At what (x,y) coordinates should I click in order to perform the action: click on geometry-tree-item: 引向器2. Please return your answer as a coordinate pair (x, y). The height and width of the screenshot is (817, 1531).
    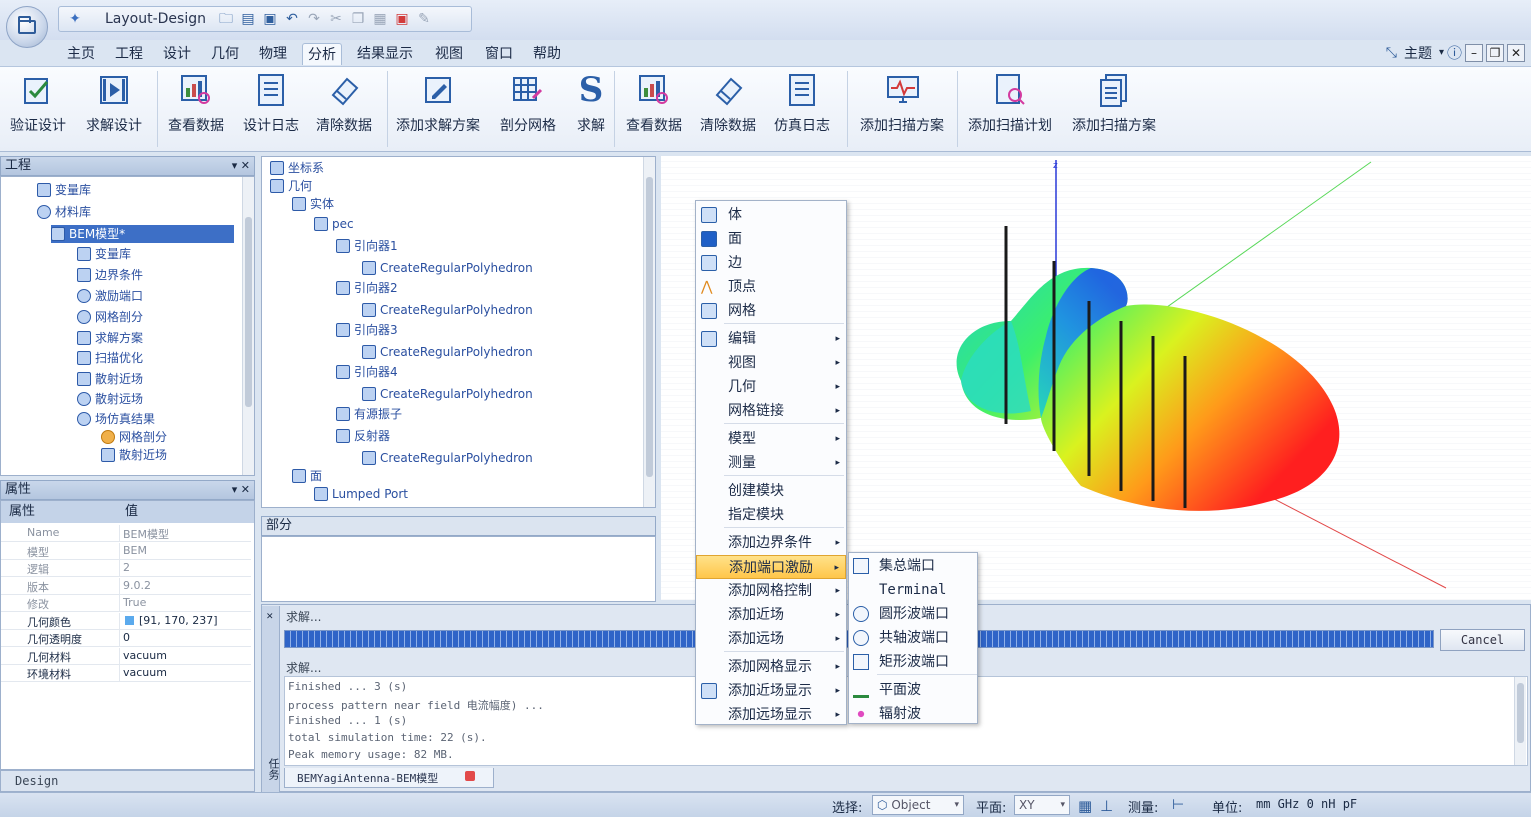
    Looking at the image, I should click on (367, 288).